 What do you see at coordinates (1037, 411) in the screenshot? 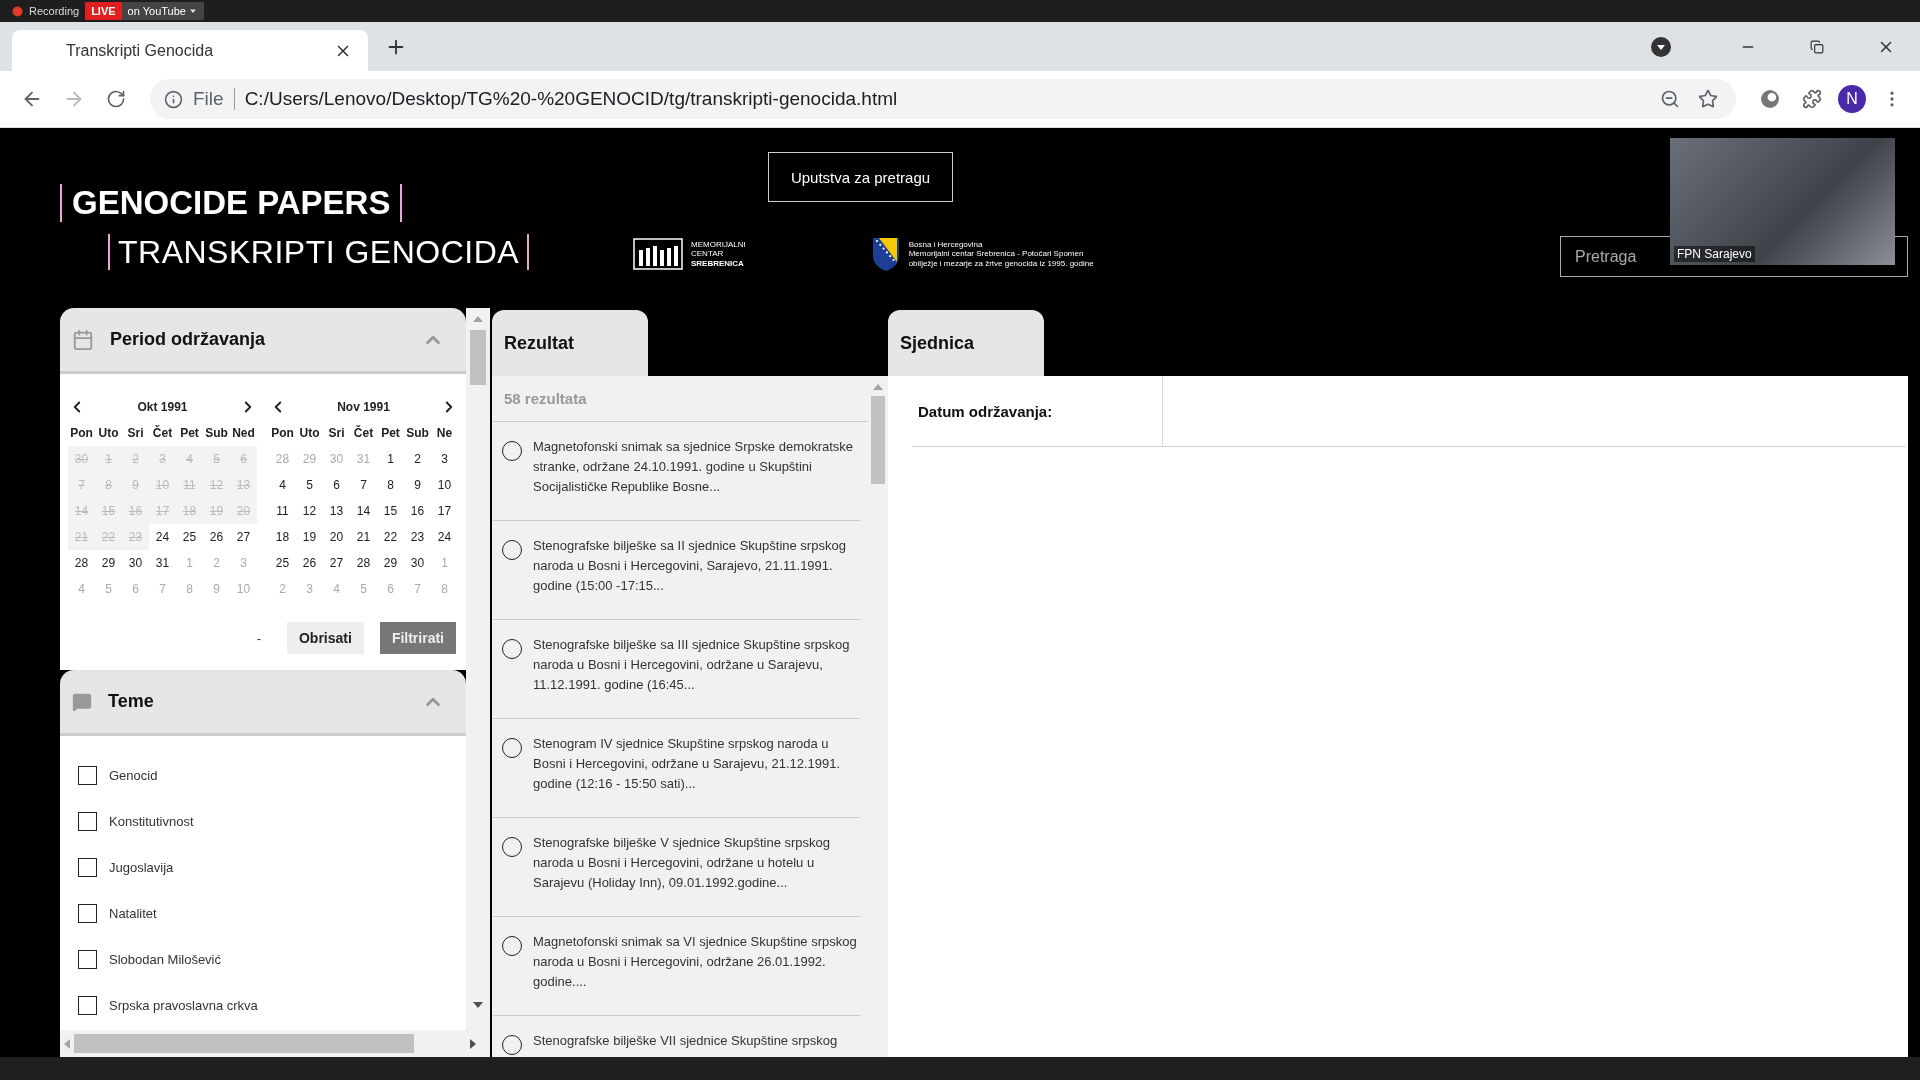
I see `field-label: Datum održavanja:` at bounding box center [1037, 411].